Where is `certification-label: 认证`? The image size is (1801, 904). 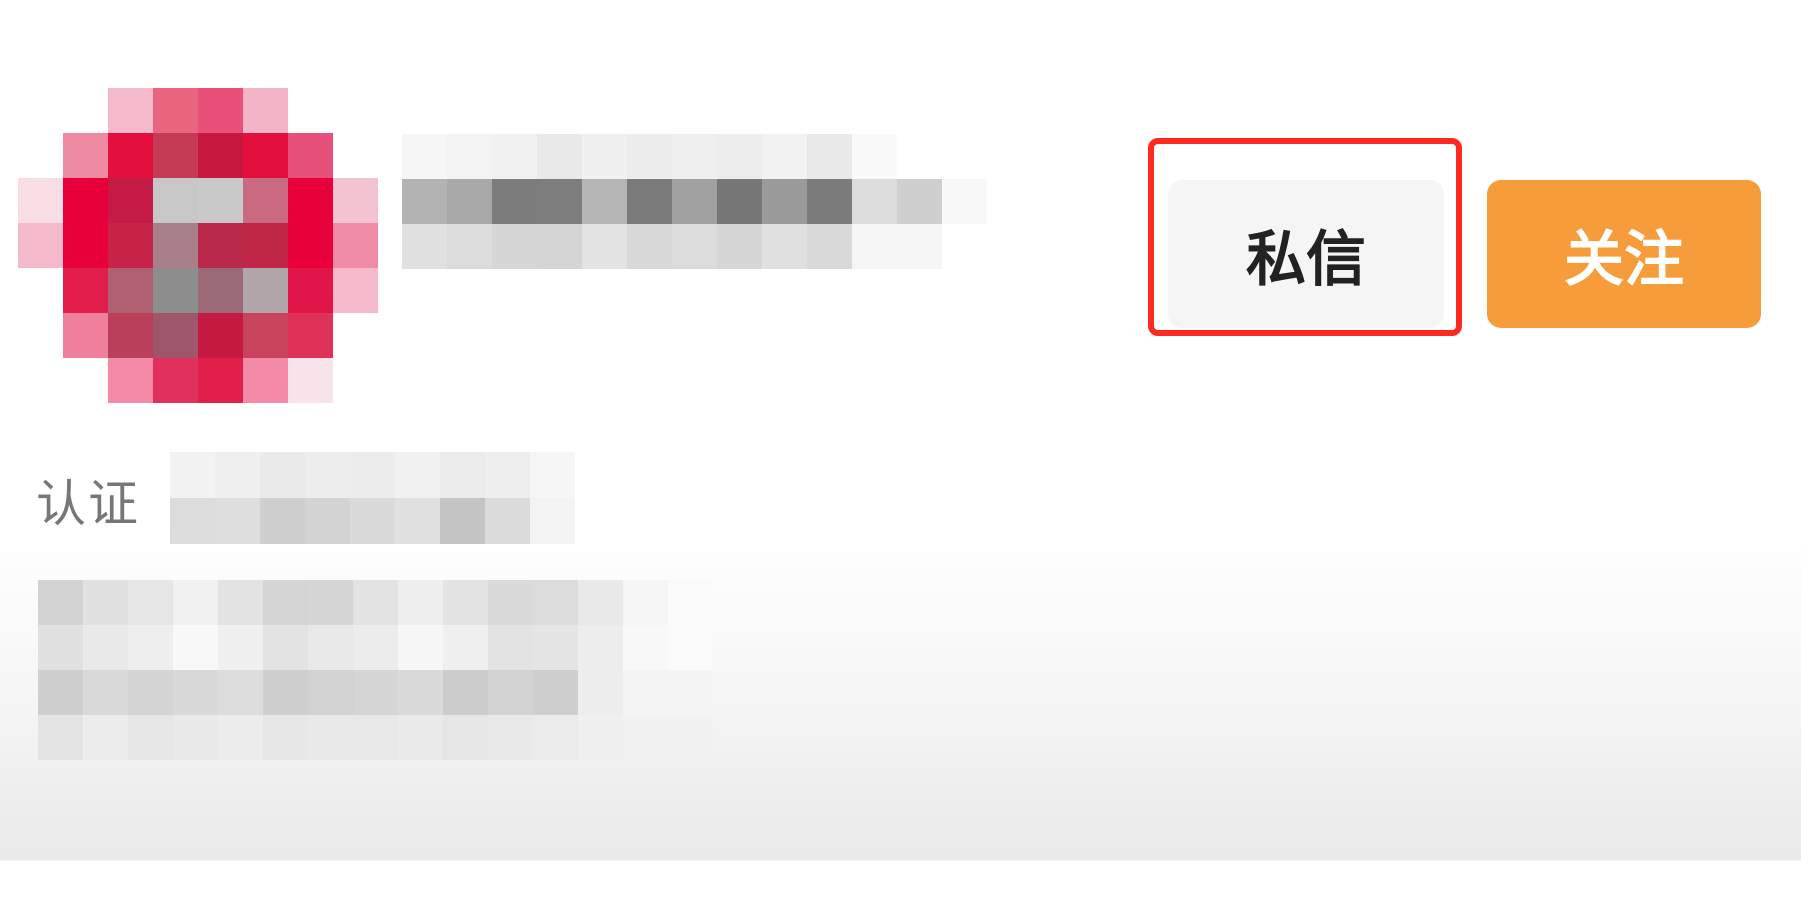 certification-label: 认证 is located at coordinates (88, 504).